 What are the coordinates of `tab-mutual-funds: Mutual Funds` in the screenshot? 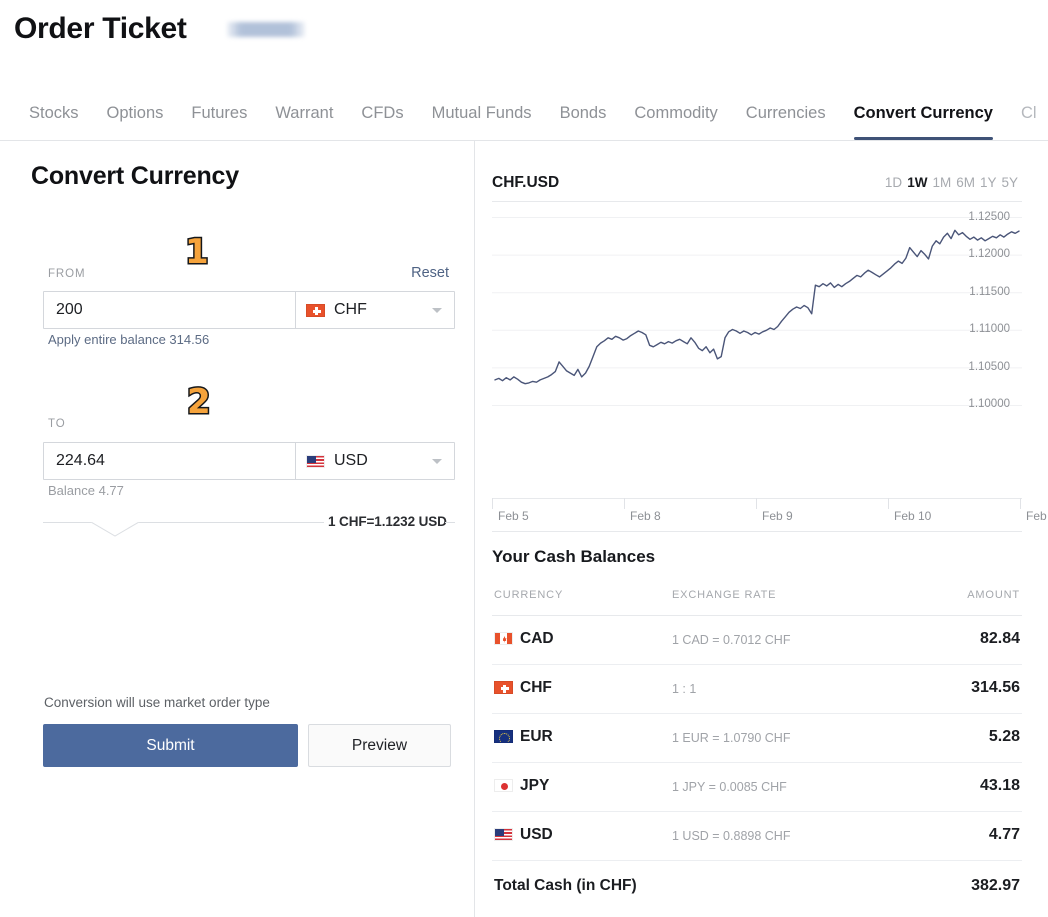 It's located at (482, 117).